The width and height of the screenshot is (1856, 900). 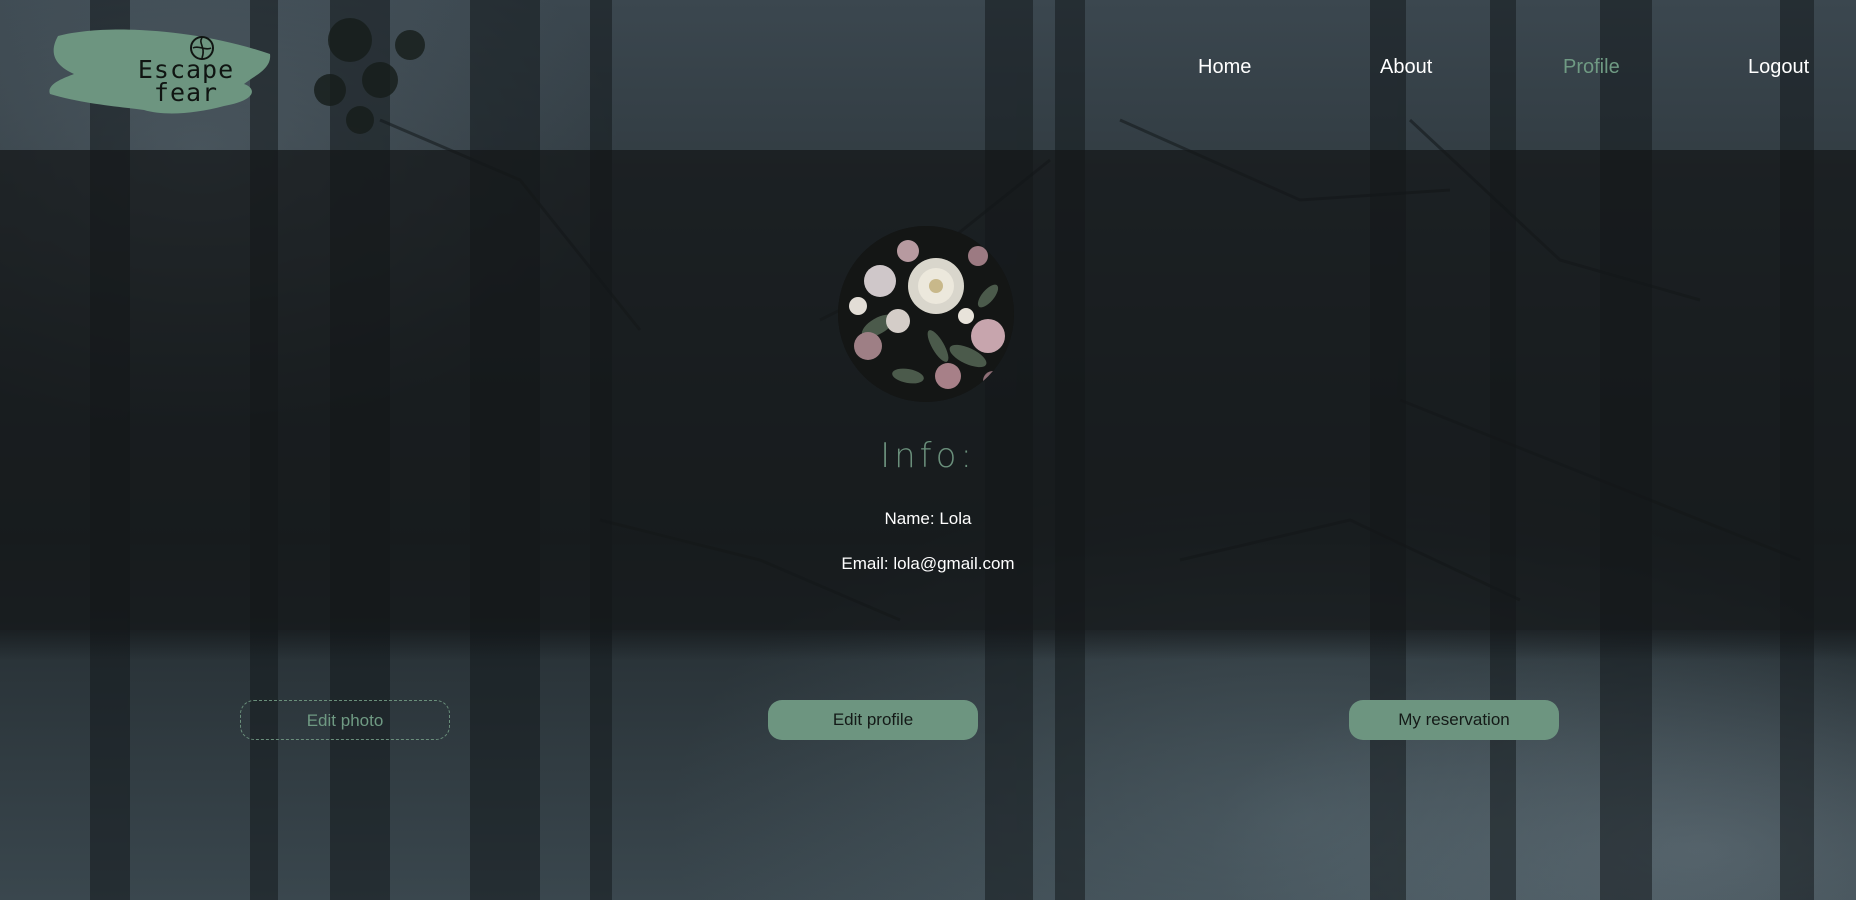 I want to click on floral-avatar-image, so click(x=926, y=314).